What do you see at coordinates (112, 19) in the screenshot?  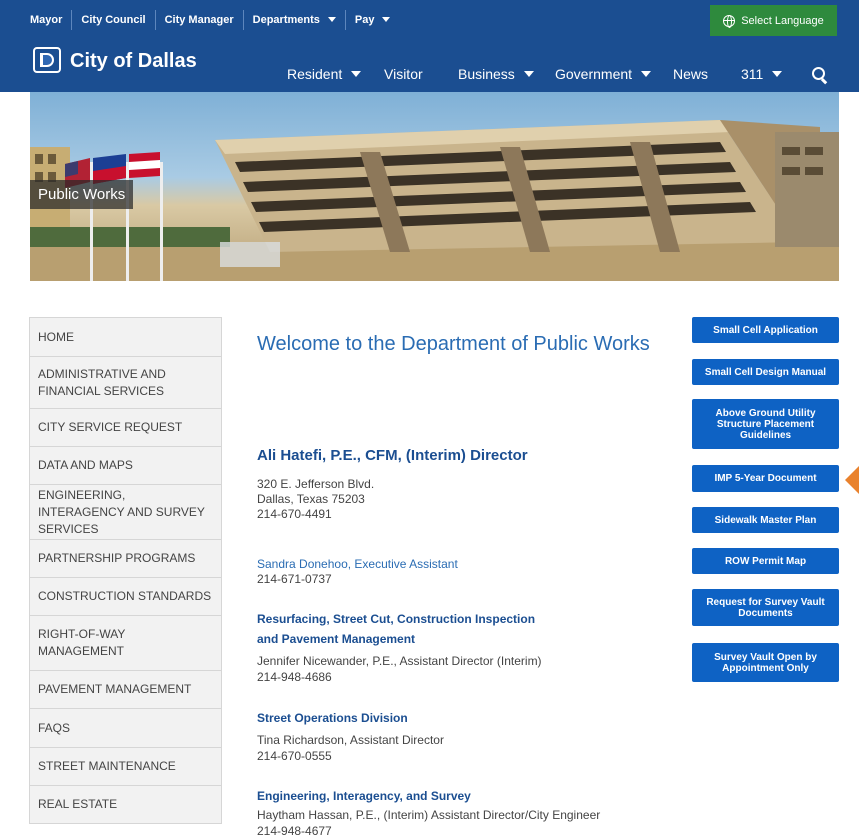 I see `city-council-link: City Council` at bounding box center [112, 19].